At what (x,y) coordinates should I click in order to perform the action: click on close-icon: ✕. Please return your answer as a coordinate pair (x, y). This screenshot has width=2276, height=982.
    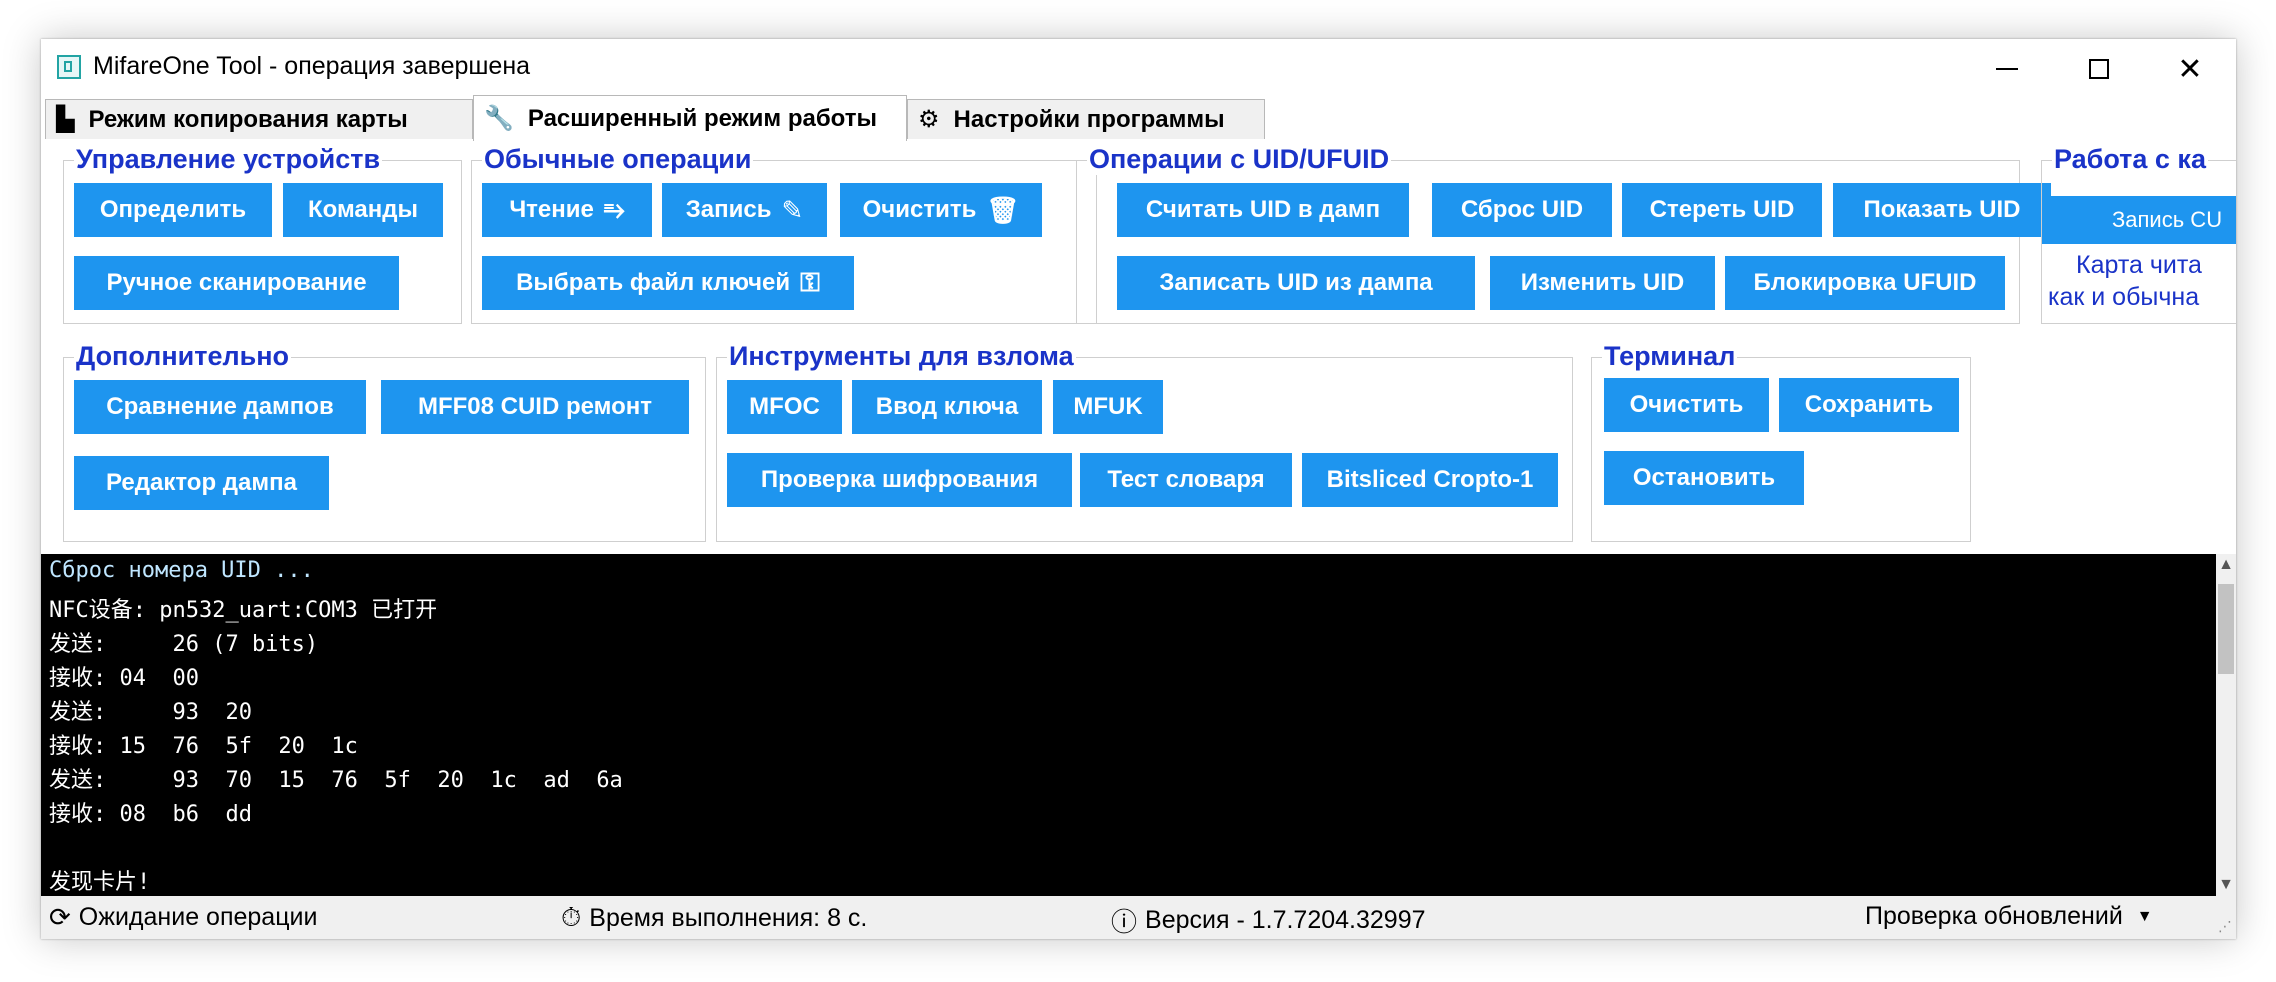
    Looking at the image, I should click on (2190, 69).